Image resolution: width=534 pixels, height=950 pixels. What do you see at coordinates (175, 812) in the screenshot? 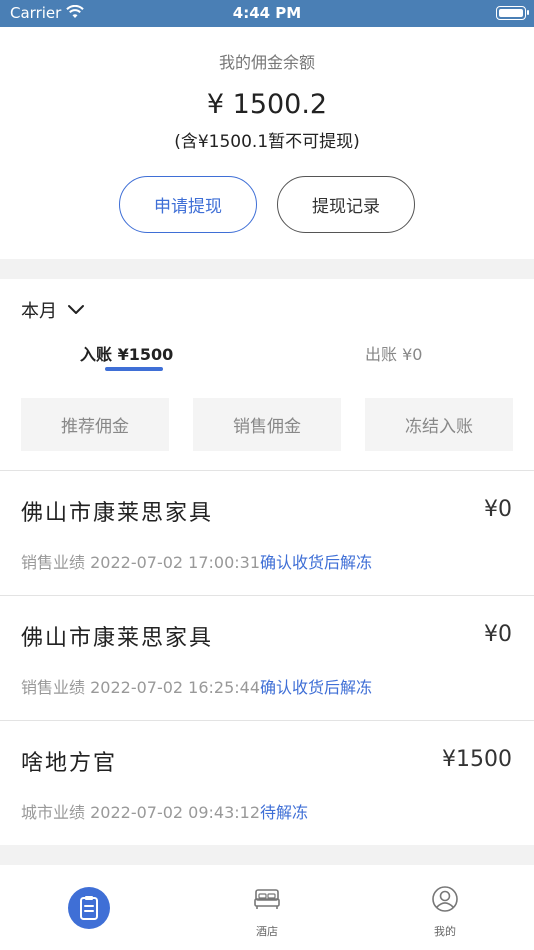
I see `record-datetime: 2022-07-02 09:43:12` at bounding box center [175, 812].